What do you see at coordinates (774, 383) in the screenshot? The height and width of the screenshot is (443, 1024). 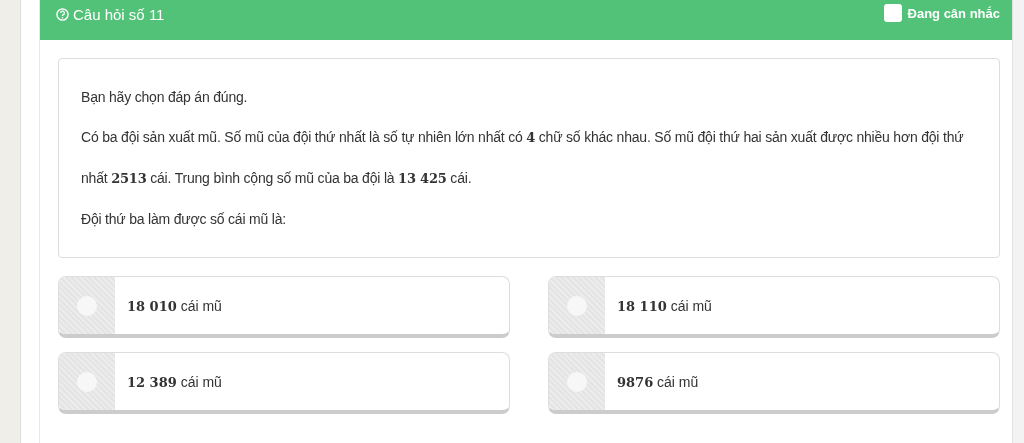 I see `answer-option: 9876 cái mũ` at bounding box center [774, 383].